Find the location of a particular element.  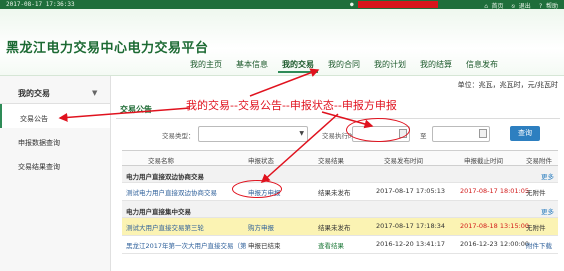

attachment-download-link: 附件下载 is located at coordinates (539, 245).